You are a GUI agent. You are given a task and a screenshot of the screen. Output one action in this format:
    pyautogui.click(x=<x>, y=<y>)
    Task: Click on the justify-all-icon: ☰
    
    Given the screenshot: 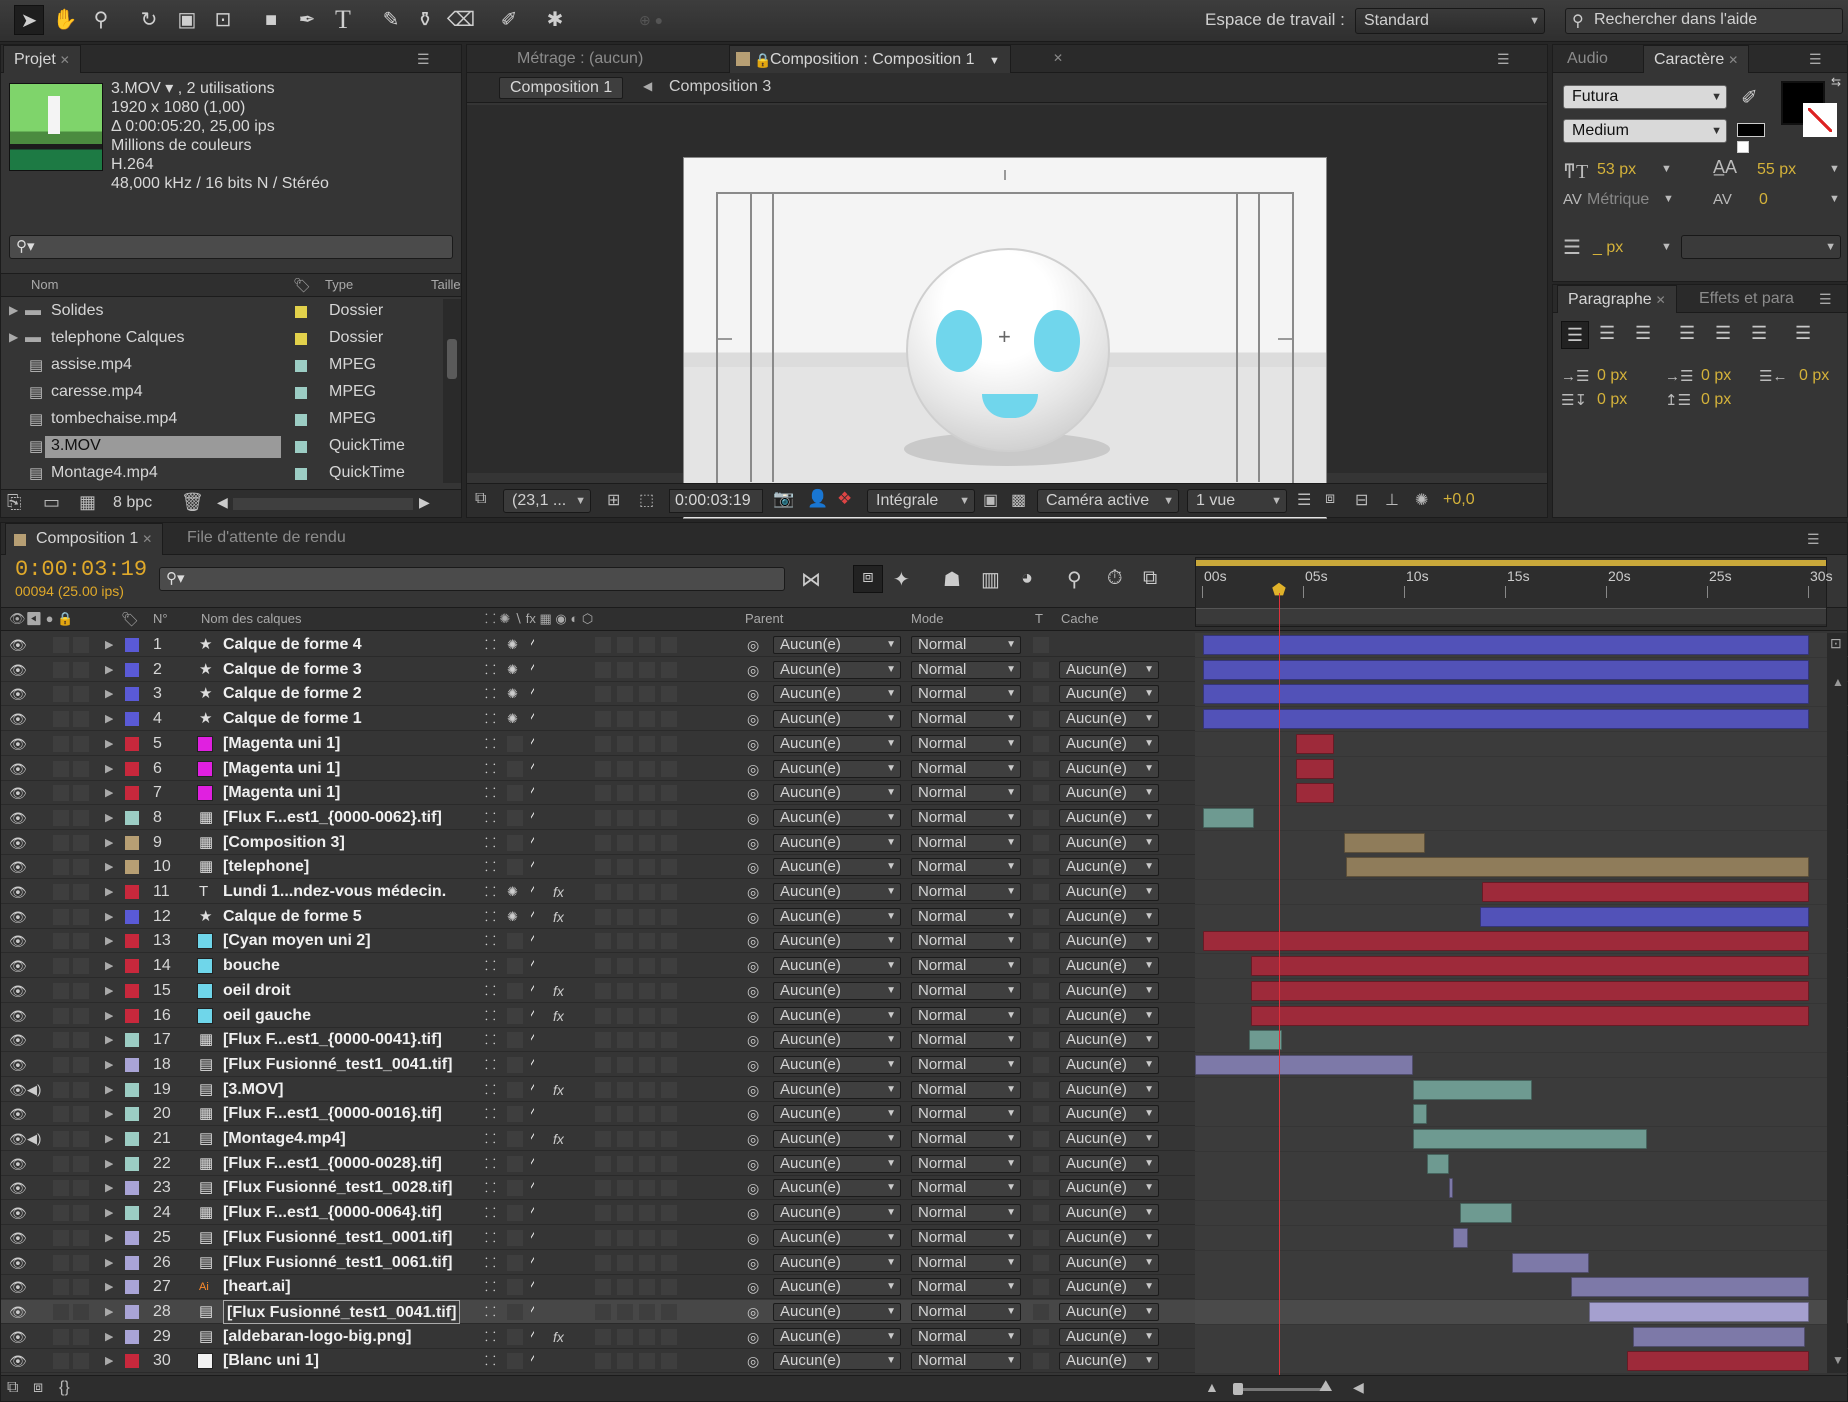 What is the action you would take?
    pyautogui.click(x=1803, y=333)
    